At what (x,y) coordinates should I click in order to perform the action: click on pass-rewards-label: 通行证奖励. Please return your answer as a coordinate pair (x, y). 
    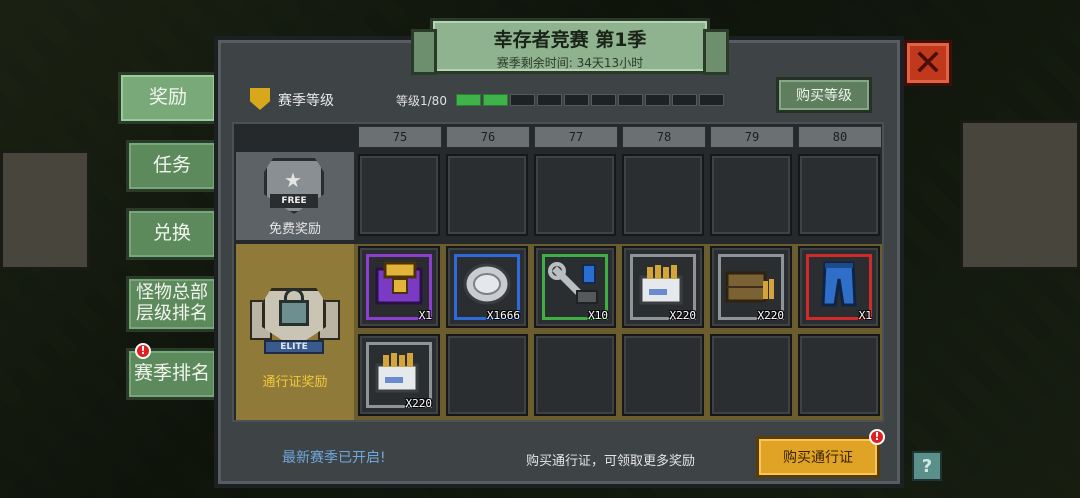
    Looking at the image, I should click on (295, 382).